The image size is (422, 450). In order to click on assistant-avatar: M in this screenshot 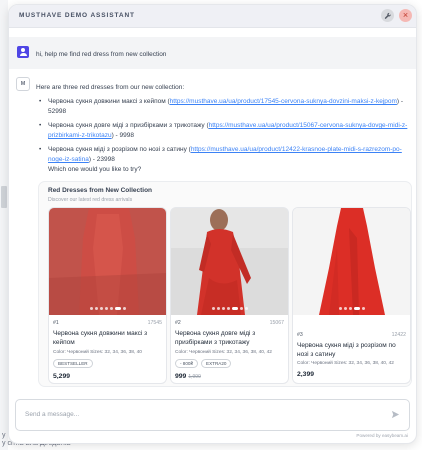, I will do `click(23, 84)`.